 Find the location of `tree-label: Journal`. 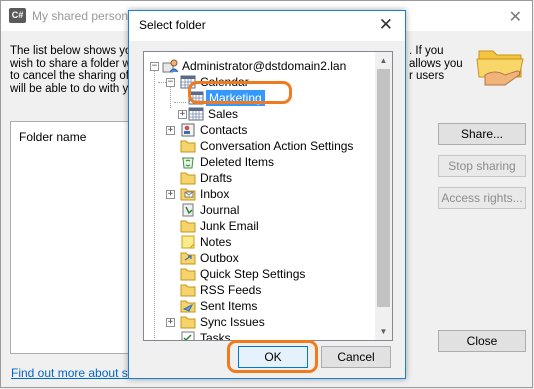

tree-label: Journal is located at coordinates (220, 210).